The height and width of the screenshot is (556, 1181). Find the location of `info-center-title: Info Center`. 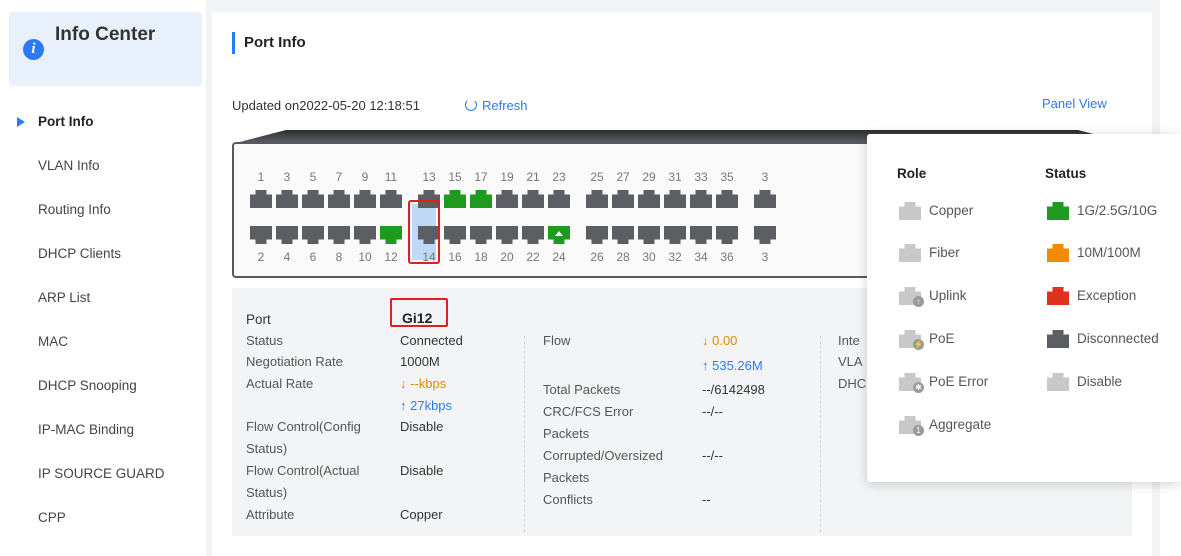

info-center-title: Info Center is located at coordinates (105, 34).